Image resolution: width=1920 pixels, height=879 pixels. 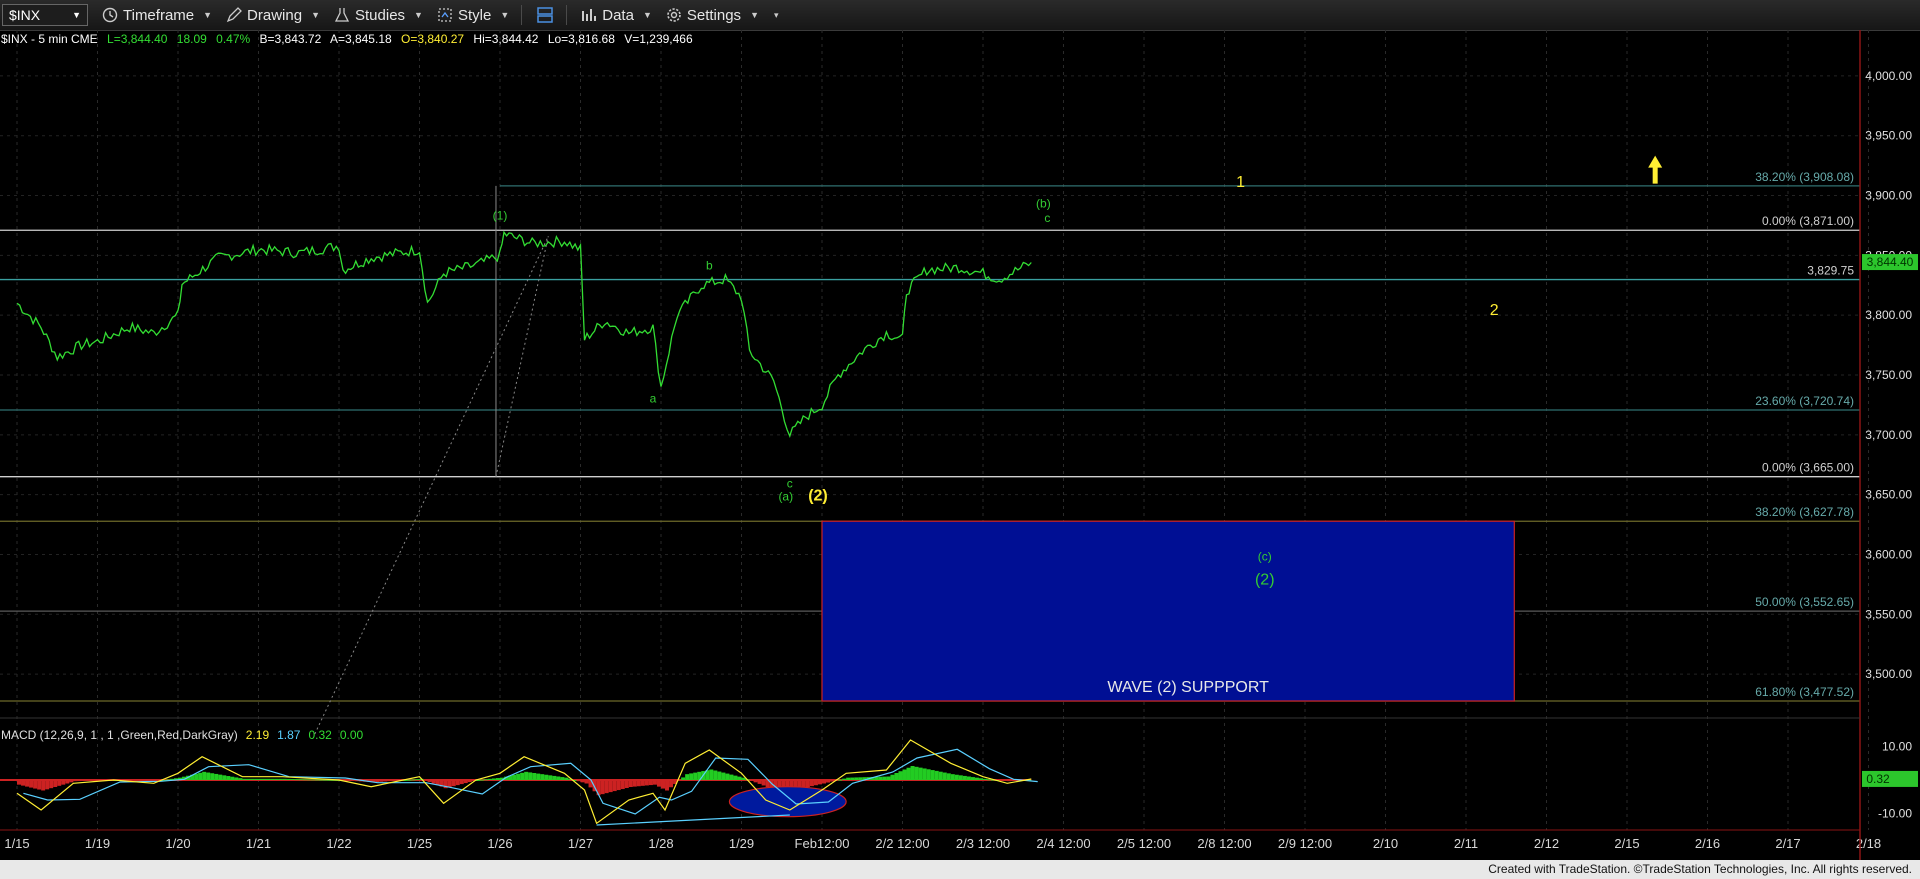 What do you see at coordinates (45, 15) in the screenshot?
I see `symbol-input: $INX ▼` at bounding box center [45, 15].